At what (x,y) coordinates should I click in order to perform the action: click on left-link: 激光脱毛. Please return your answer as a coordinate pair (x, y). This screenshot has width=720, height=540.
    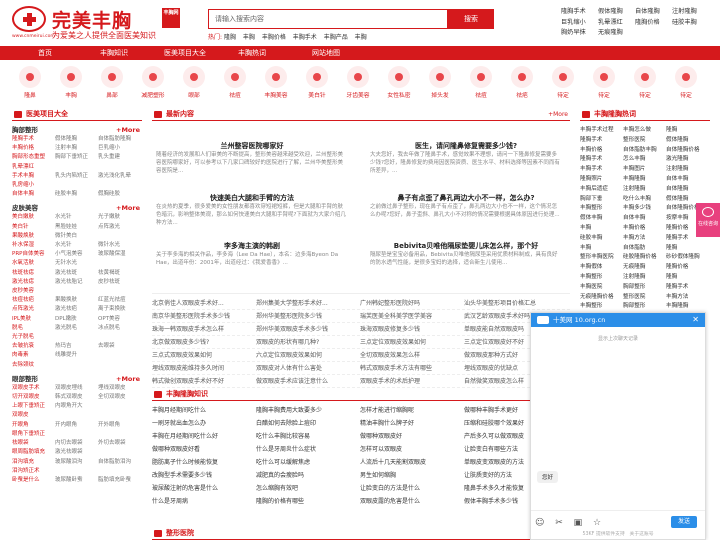
    Looking at the image, I should click on (76, 328).